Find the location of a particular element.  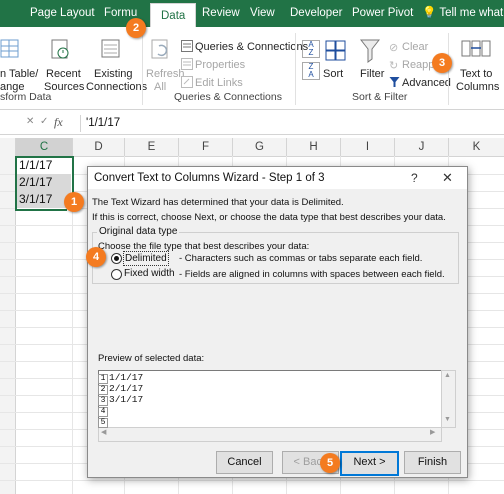

column-header-g: G is located at coordinates (260, 147).